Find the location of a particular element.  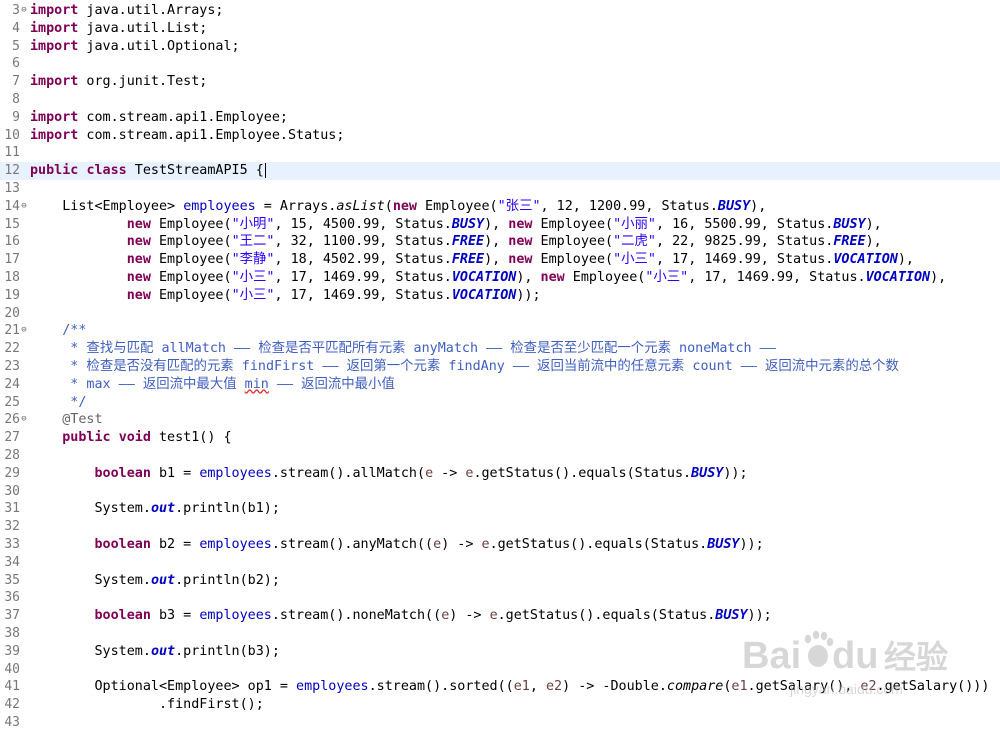

code-line: 39 System.out.println(b3); is located at coordinates (500, 652).